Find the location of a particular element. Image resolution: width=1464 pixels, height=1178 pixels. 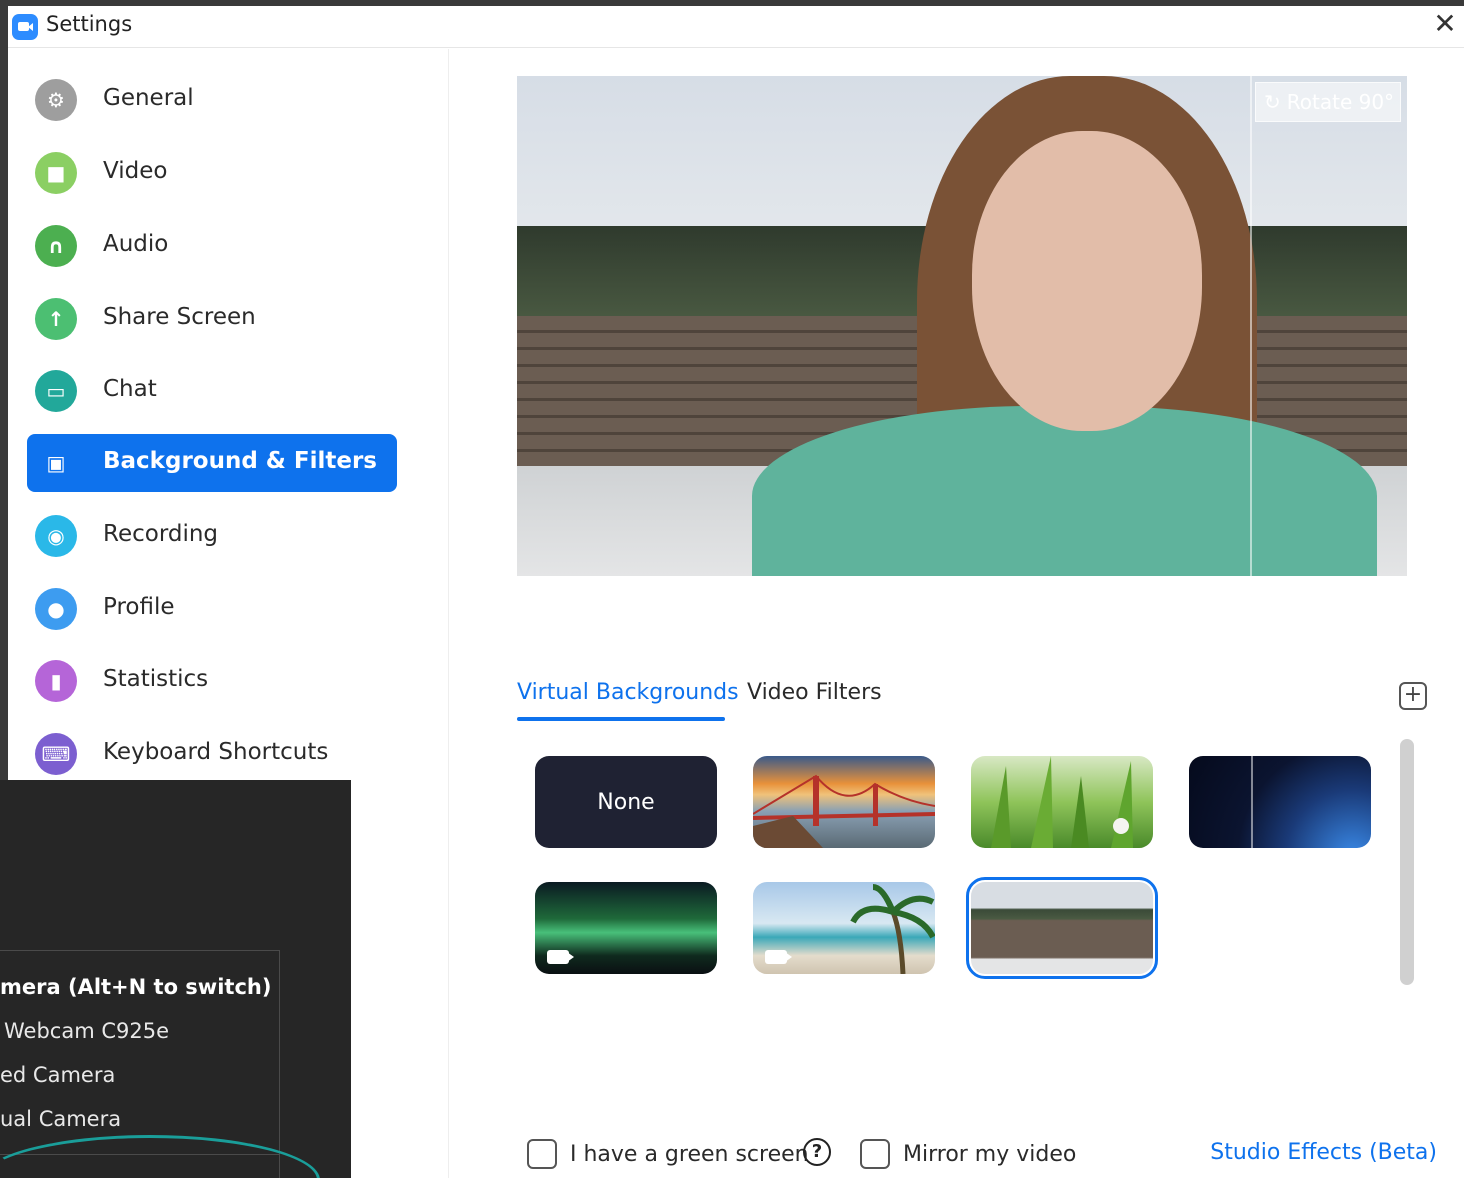

sidebar-item-background-filters: ▣ Background & Filters is located at coordinates (212, 463).